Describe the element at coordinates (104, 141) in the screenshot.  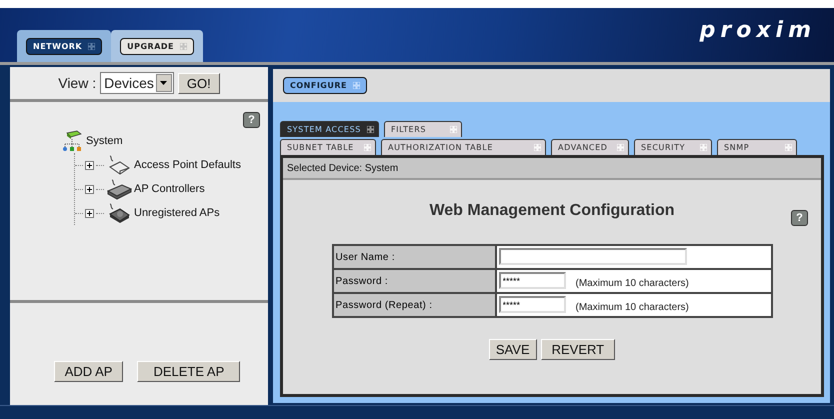
I see `tree-item: System` at that location.